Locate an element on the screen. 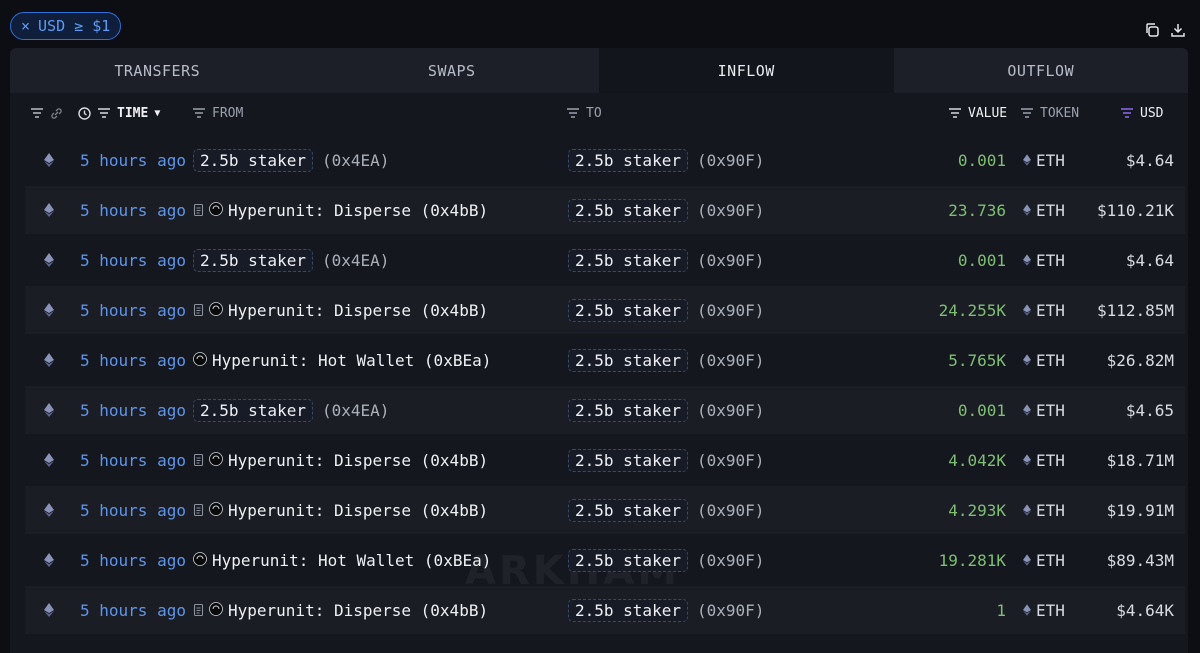 This screenshot has height=653, width=1200. sort-down-icon: ▼ is located at coordinates (157, 113).